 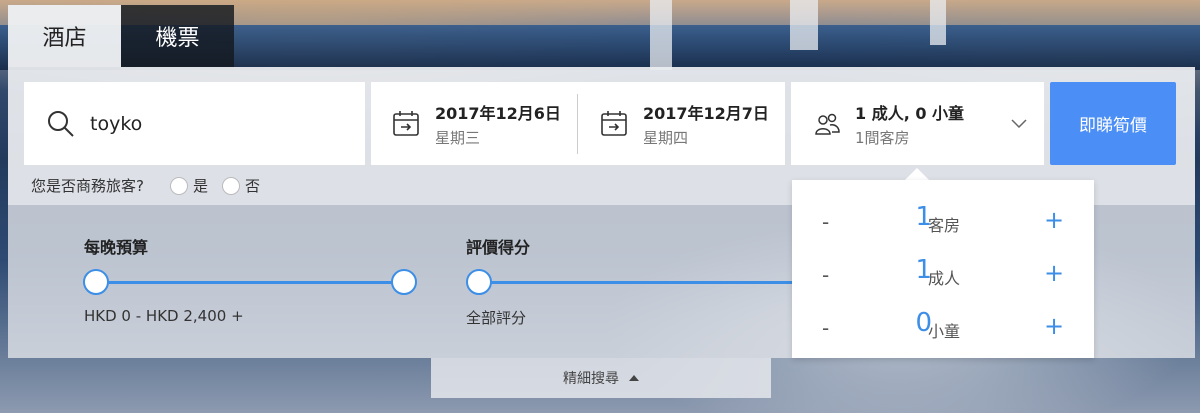 I want to click on search-button: 即睇筍價, so click(x=1113, y=123).